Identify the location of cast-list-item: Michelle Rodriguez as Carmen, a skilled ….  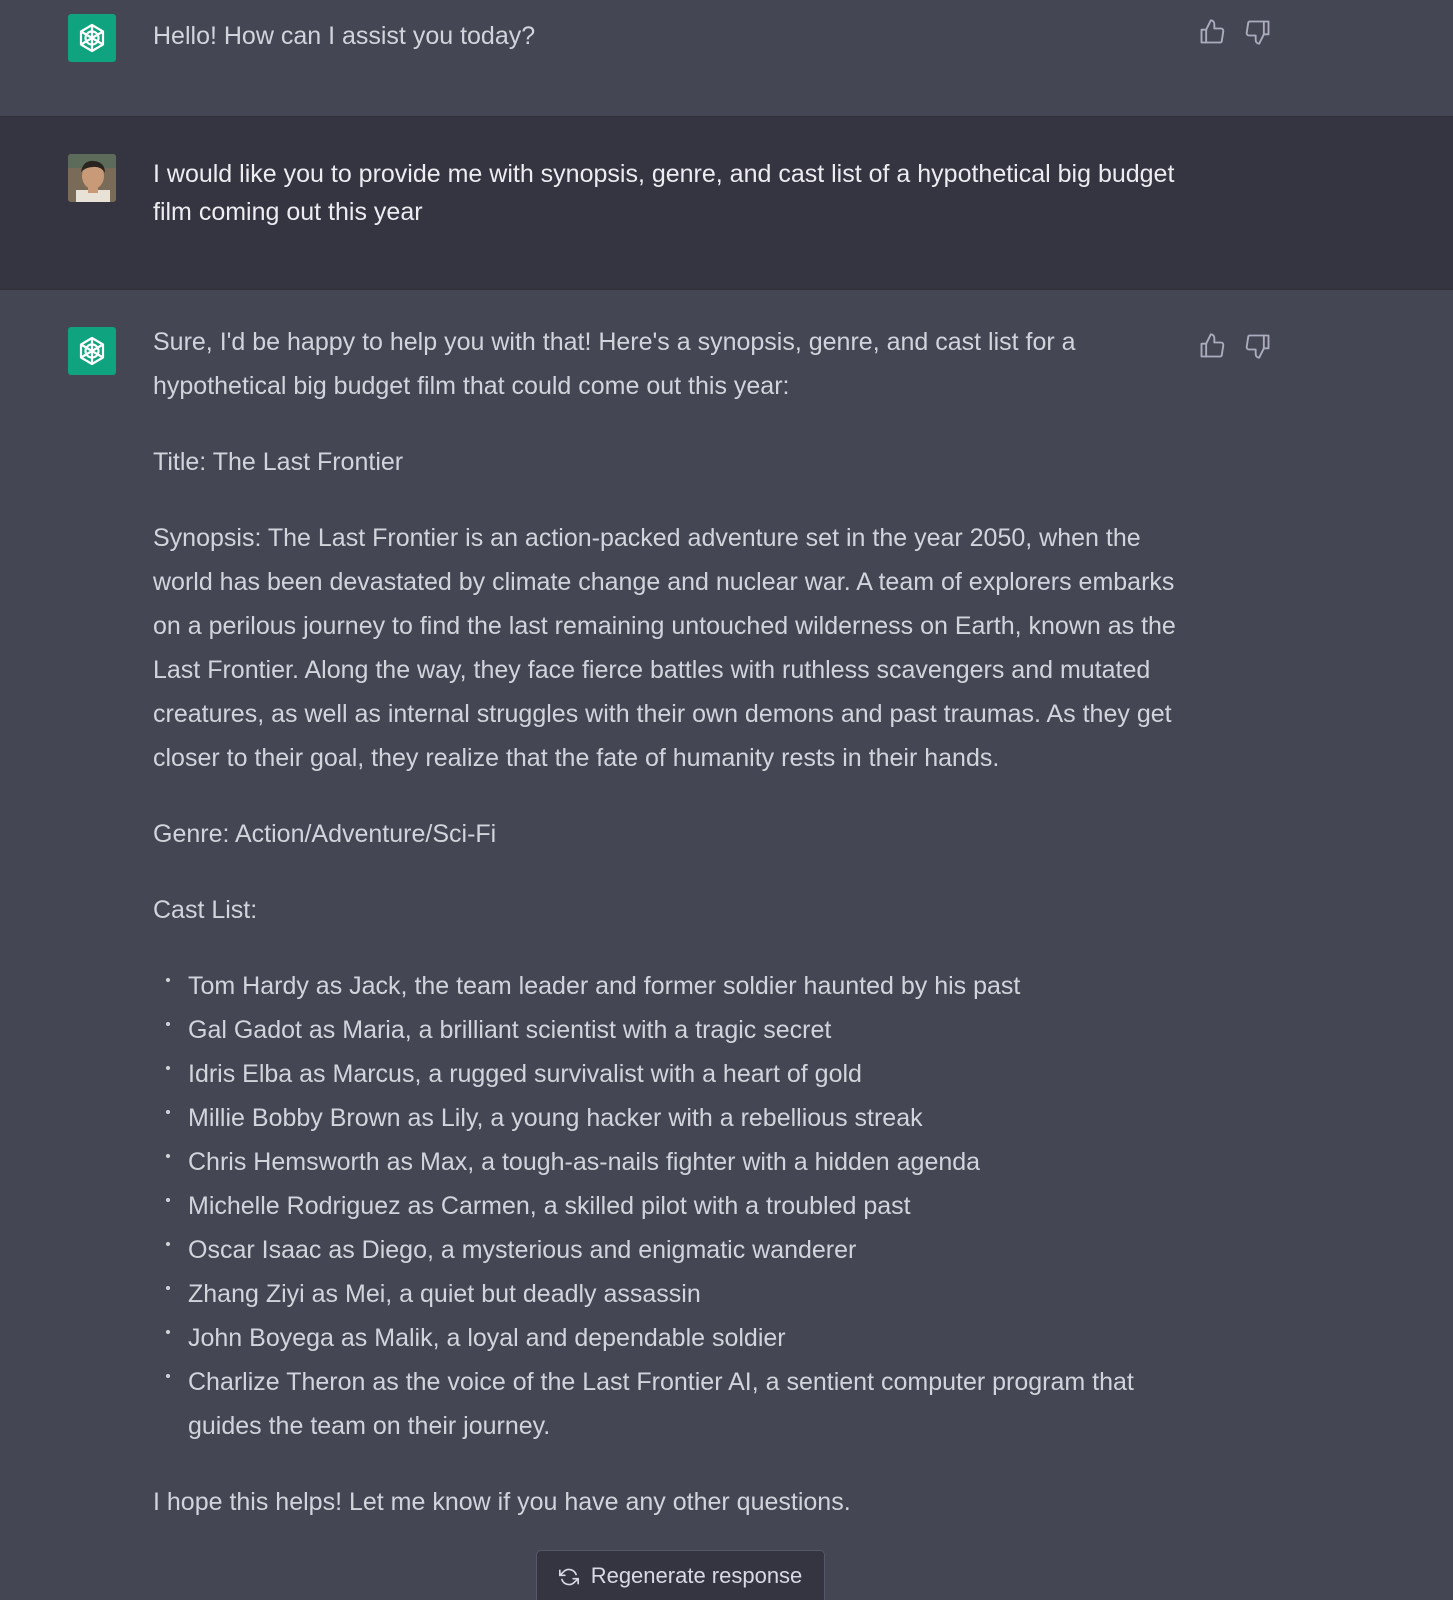
(668, 1206).